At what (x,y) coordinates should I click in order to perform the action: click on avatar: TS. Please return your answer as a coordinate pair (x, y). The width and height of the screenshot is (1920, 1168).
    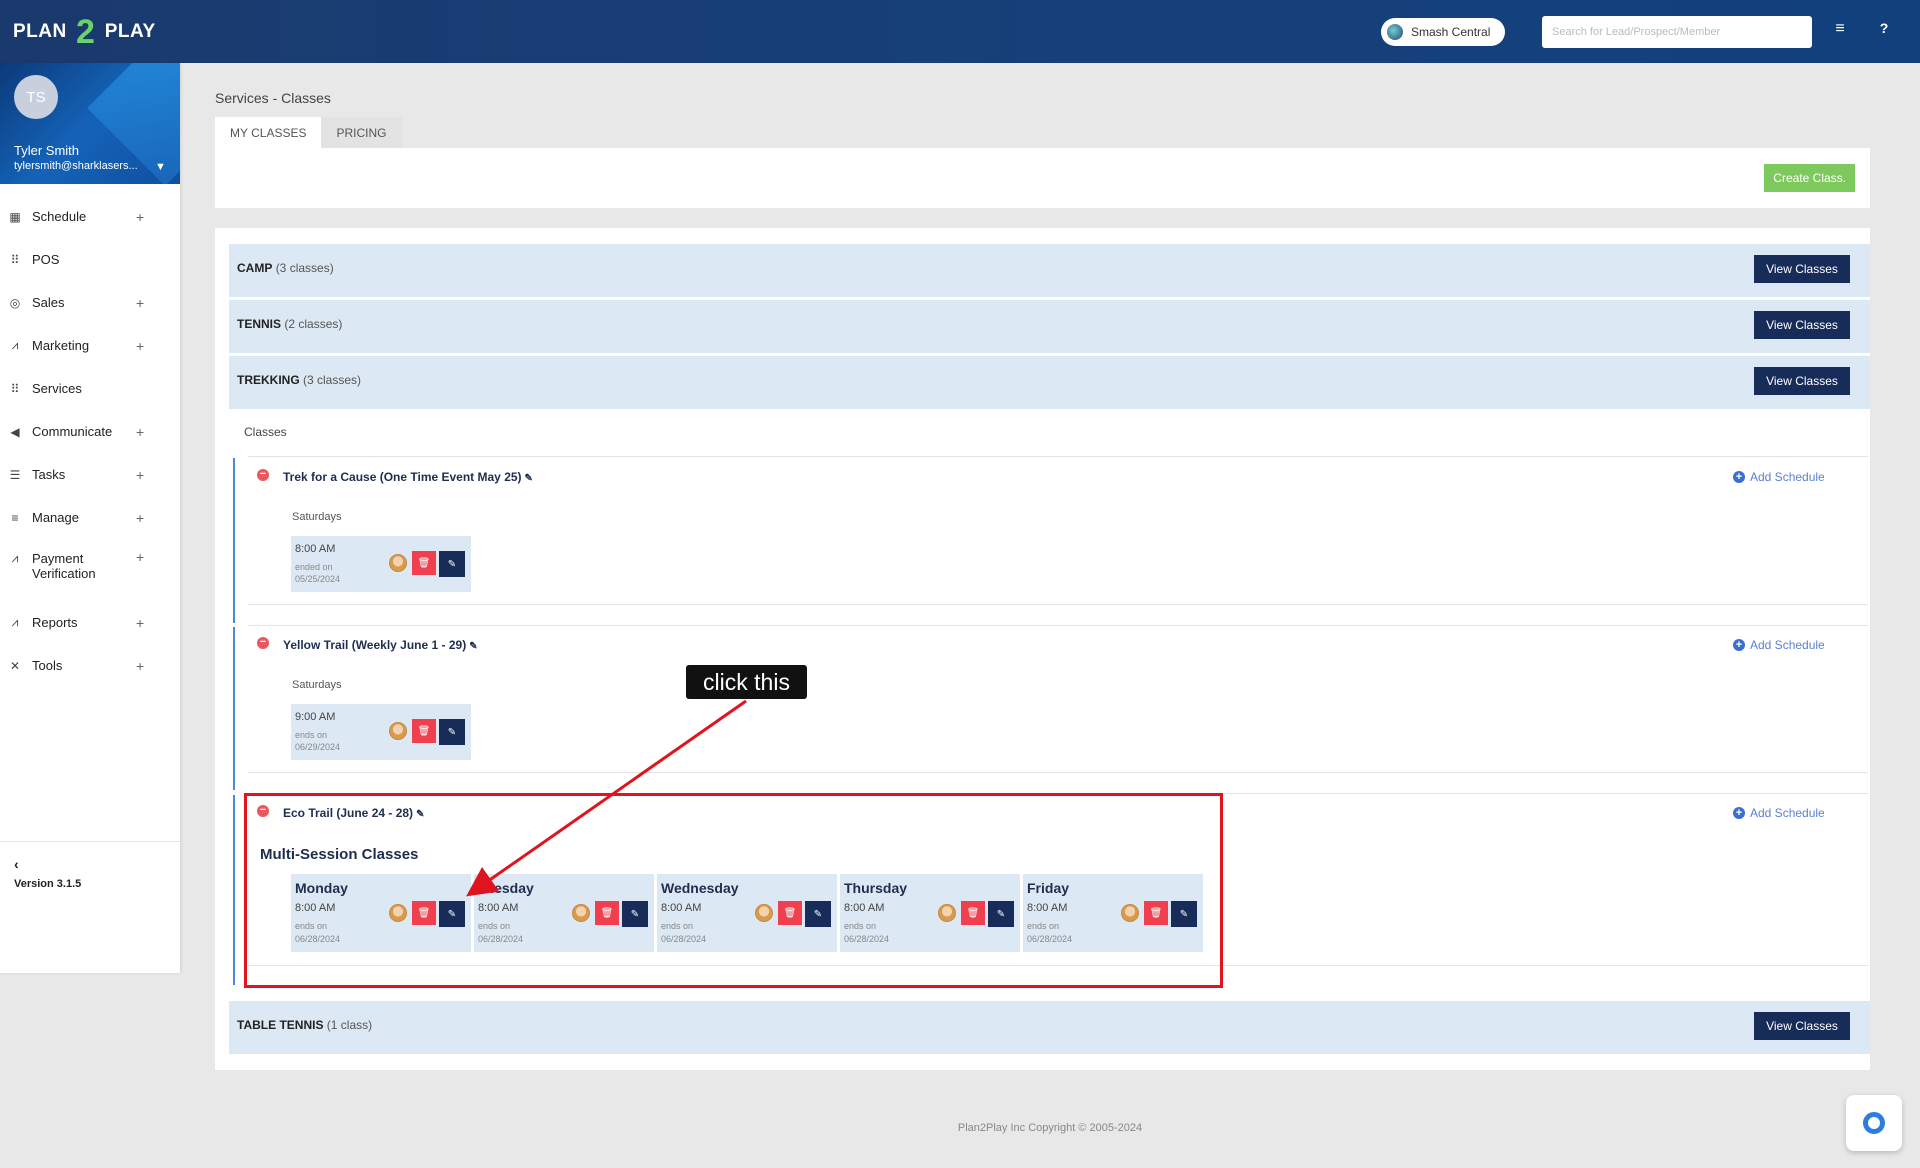
    Looking at the image, I should click on (36, 97).